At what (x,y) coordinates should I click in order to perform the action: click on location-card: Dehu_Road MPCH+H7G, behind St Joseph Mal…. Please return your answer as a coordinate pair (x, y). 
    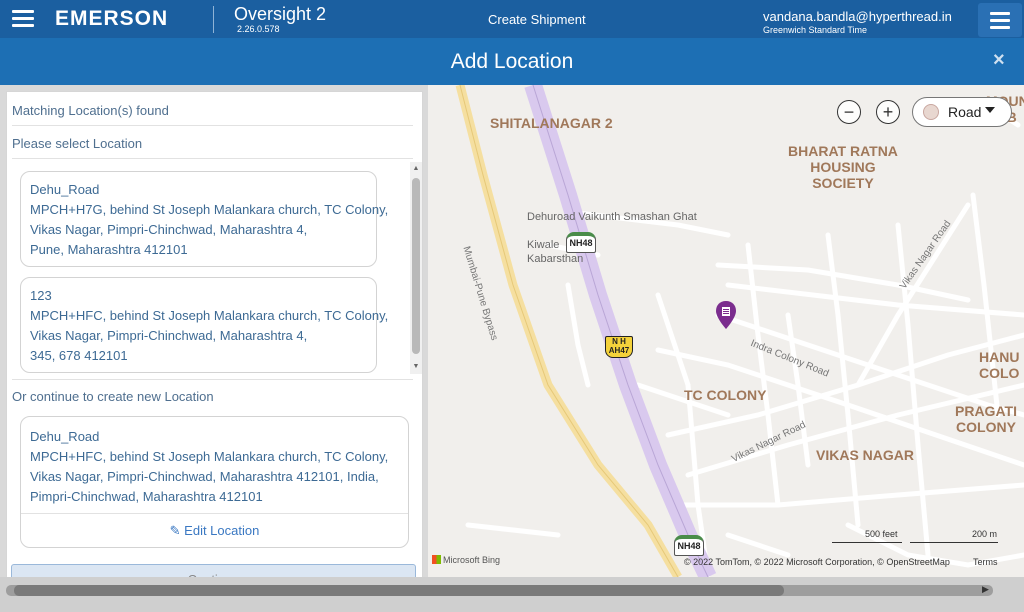
    Looking at the image, I should click on (204, 219).